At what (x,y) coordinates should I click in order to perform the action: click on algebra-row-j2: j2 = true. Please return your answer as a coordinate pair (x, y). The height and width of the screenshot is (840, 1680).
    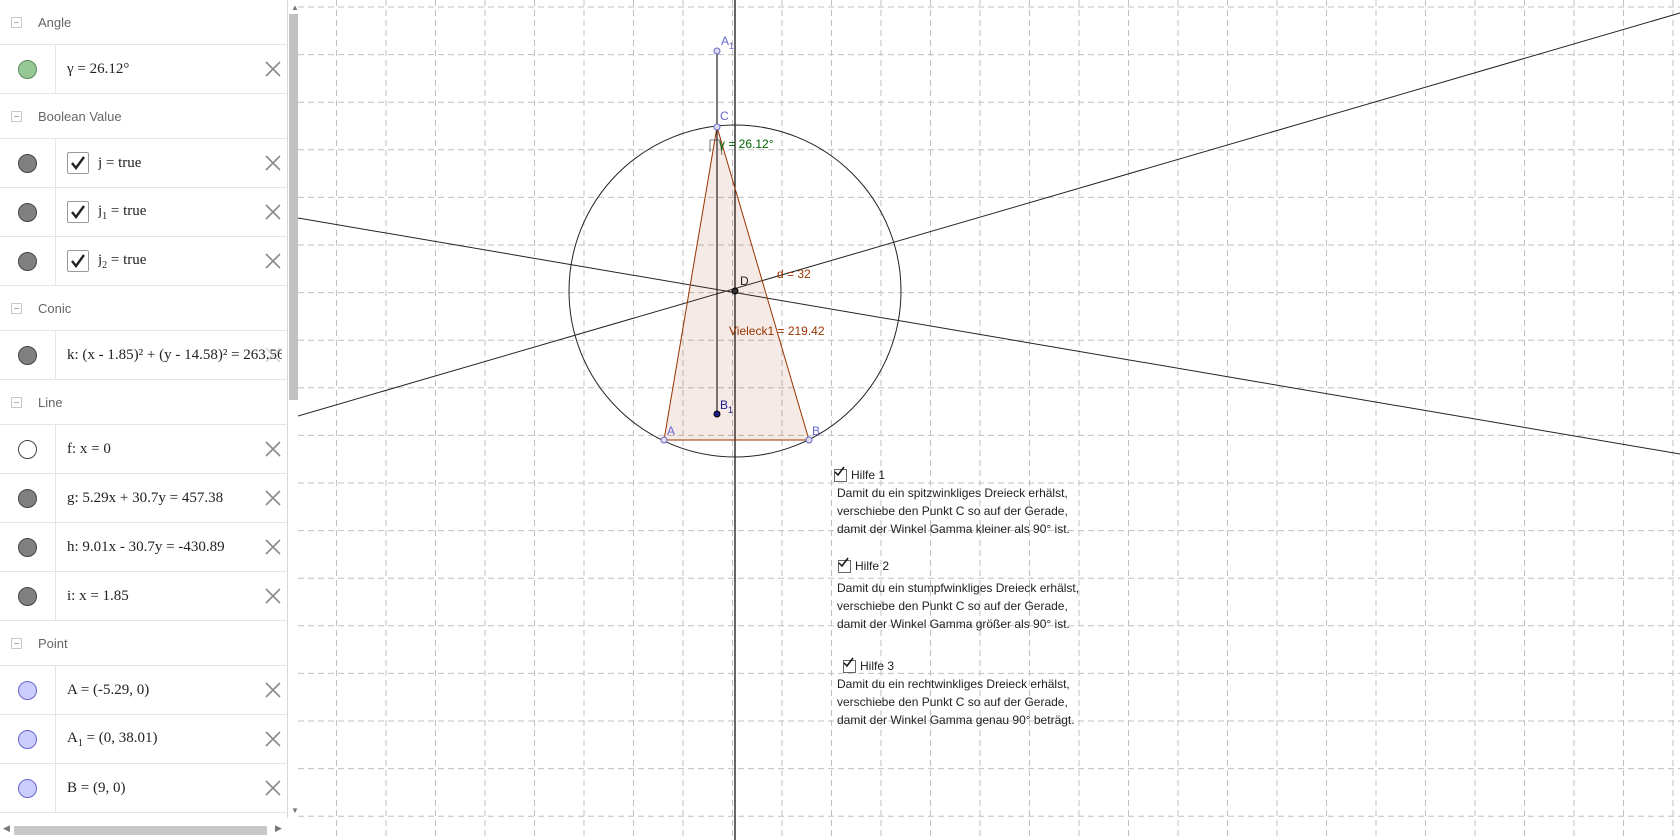
    Looking at the image, I should click on (144, 261).